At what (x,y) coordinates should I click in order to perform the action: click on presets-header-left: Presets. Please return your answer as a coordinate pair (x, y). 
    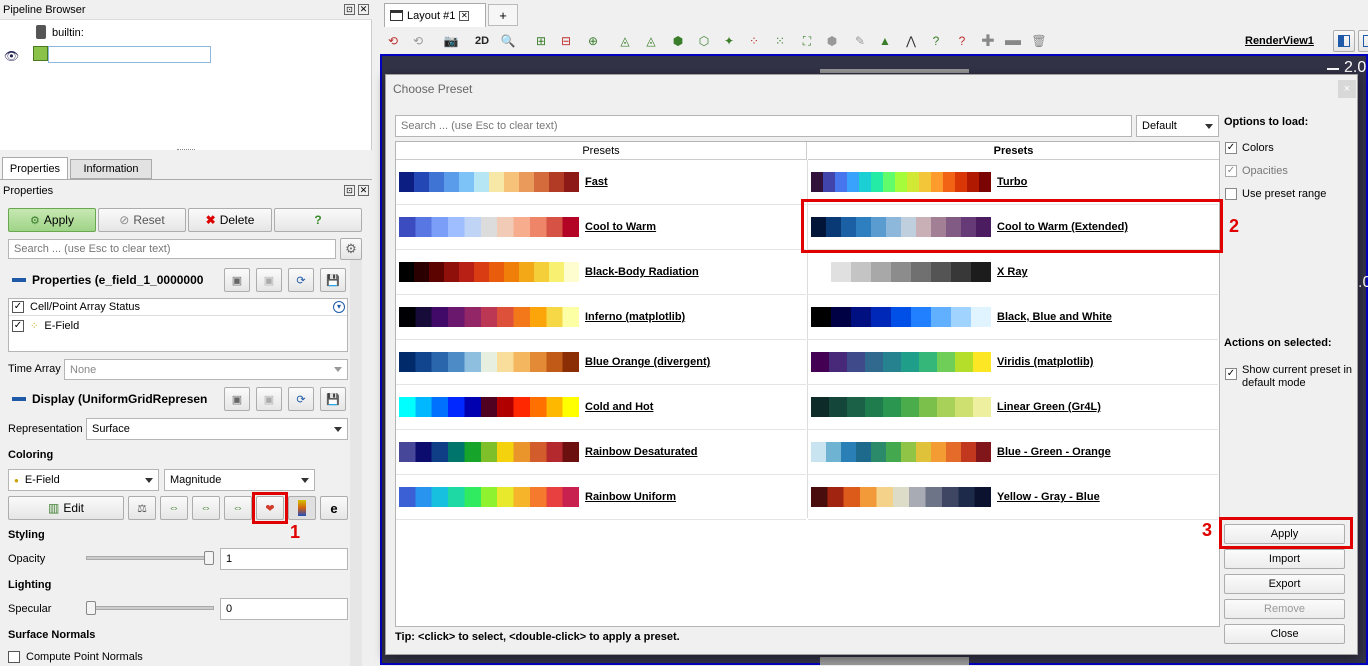
    Looking at the image, I should click on (601, 151).